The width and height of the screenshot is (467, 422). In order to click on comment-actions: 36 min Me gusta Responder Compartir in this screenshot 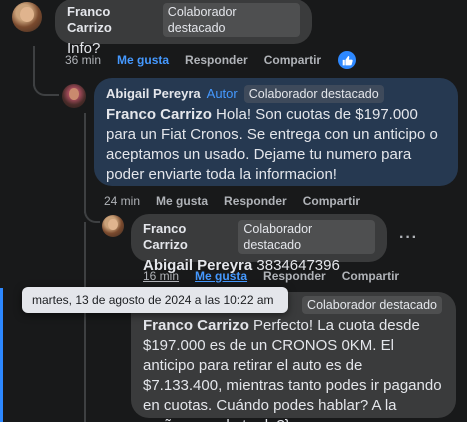, I will do `click(193, 60)`.